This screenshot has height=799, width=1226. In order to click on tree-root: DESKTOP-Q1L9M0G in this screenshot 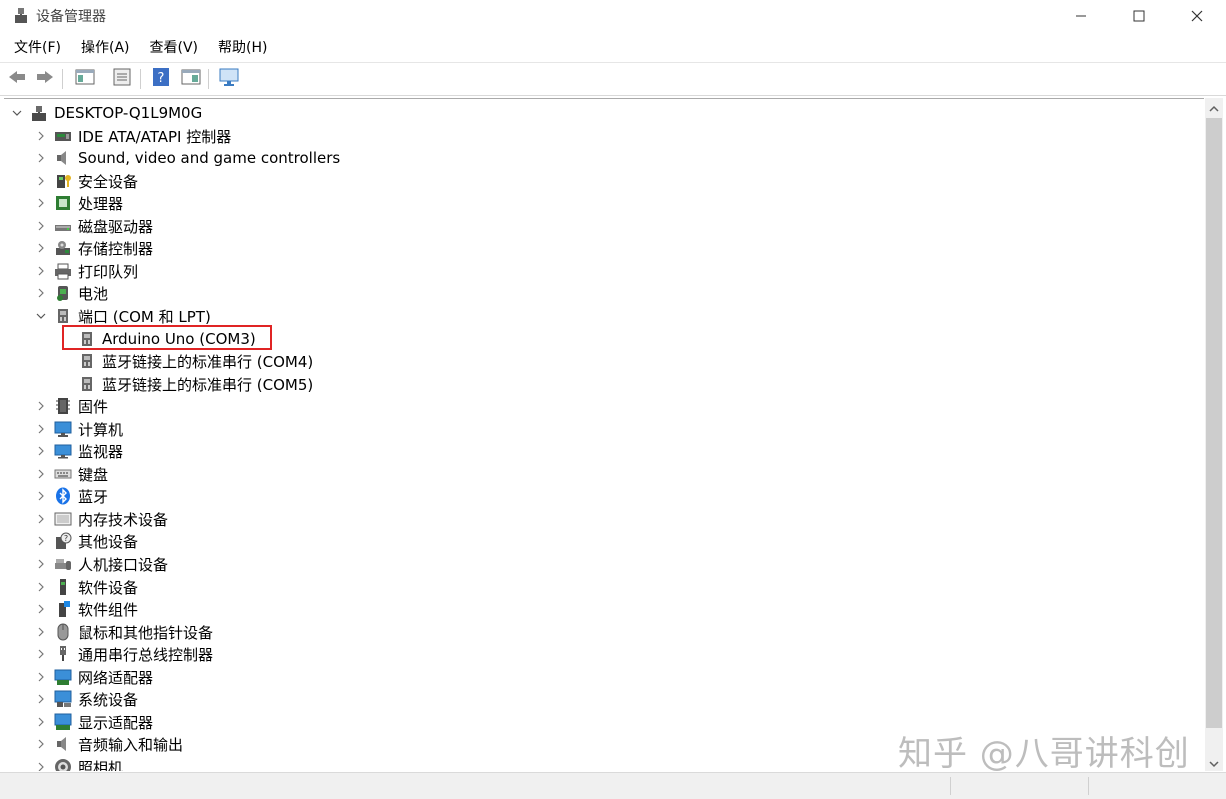, I will do `click(106, 113)`.